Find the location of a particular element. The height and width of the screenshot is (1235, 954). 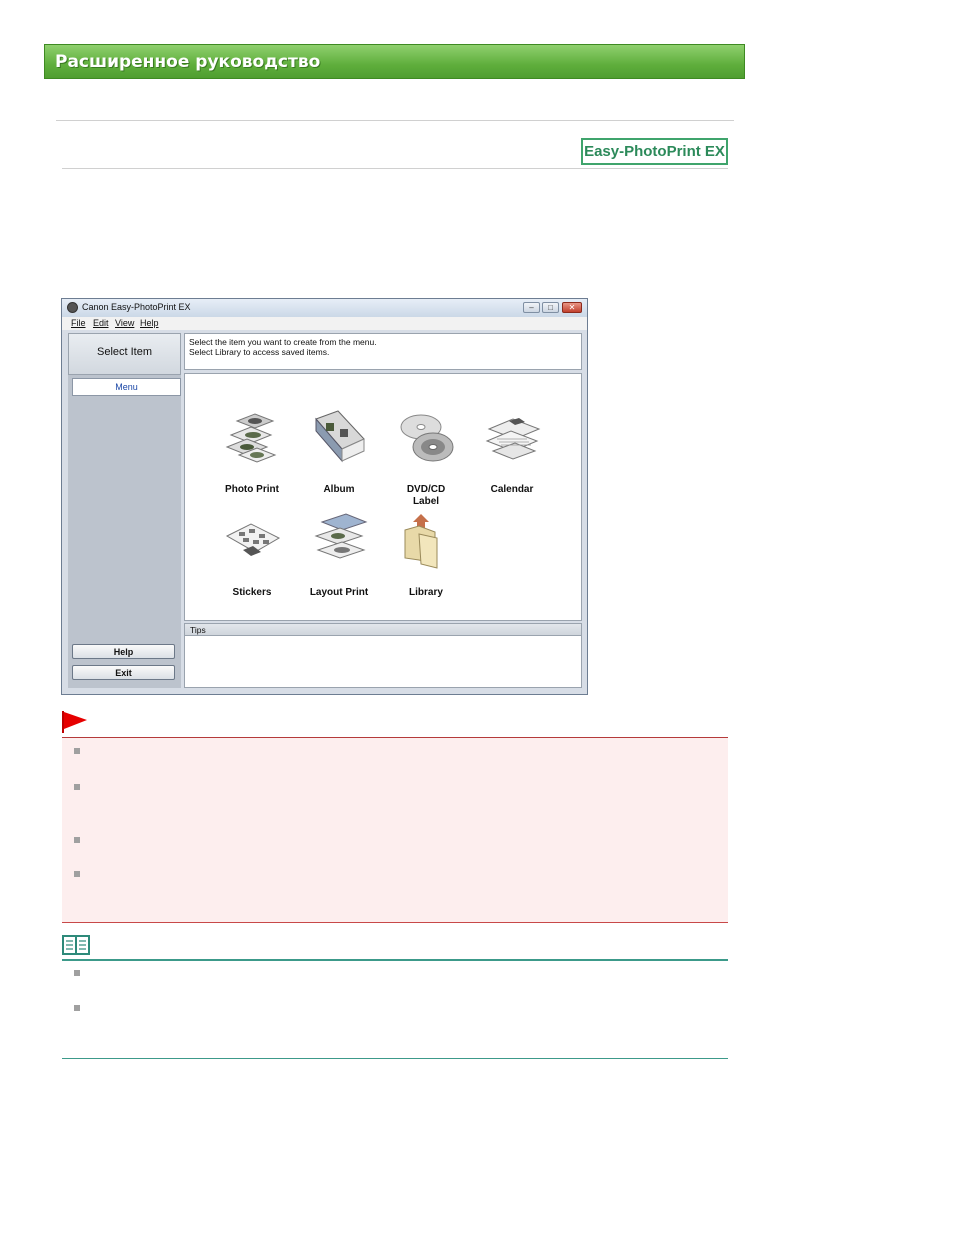

manual-header-title: Расширенное руководство is located at coordinates (188, 62).